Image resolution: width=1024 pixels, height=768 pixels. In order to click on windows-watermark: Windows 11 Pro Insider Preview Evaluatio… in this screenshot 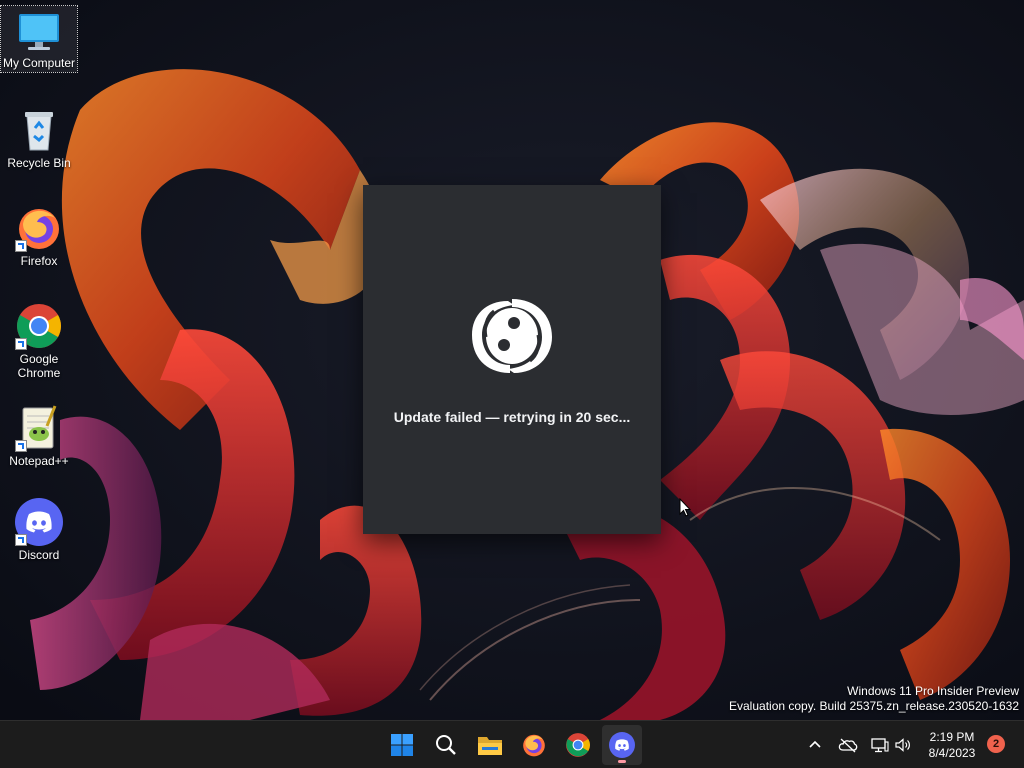, I will do `click(874, 699)`.